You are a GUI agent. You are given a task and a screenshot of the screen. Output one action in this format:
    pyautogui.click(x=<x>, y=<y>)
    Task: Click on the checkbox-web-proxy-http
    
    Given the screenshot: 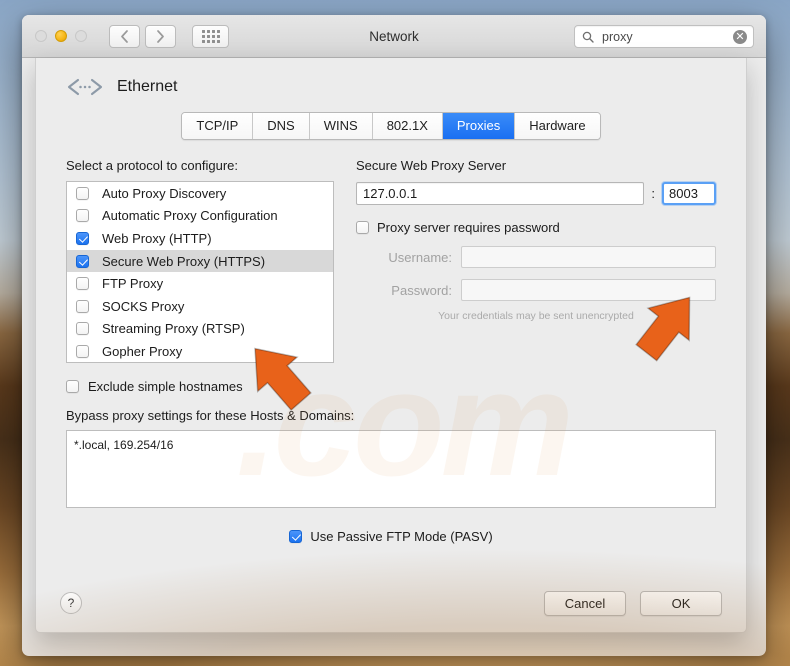 What is the action you would take?
    pyautogui.click(x=82, y=238)
    